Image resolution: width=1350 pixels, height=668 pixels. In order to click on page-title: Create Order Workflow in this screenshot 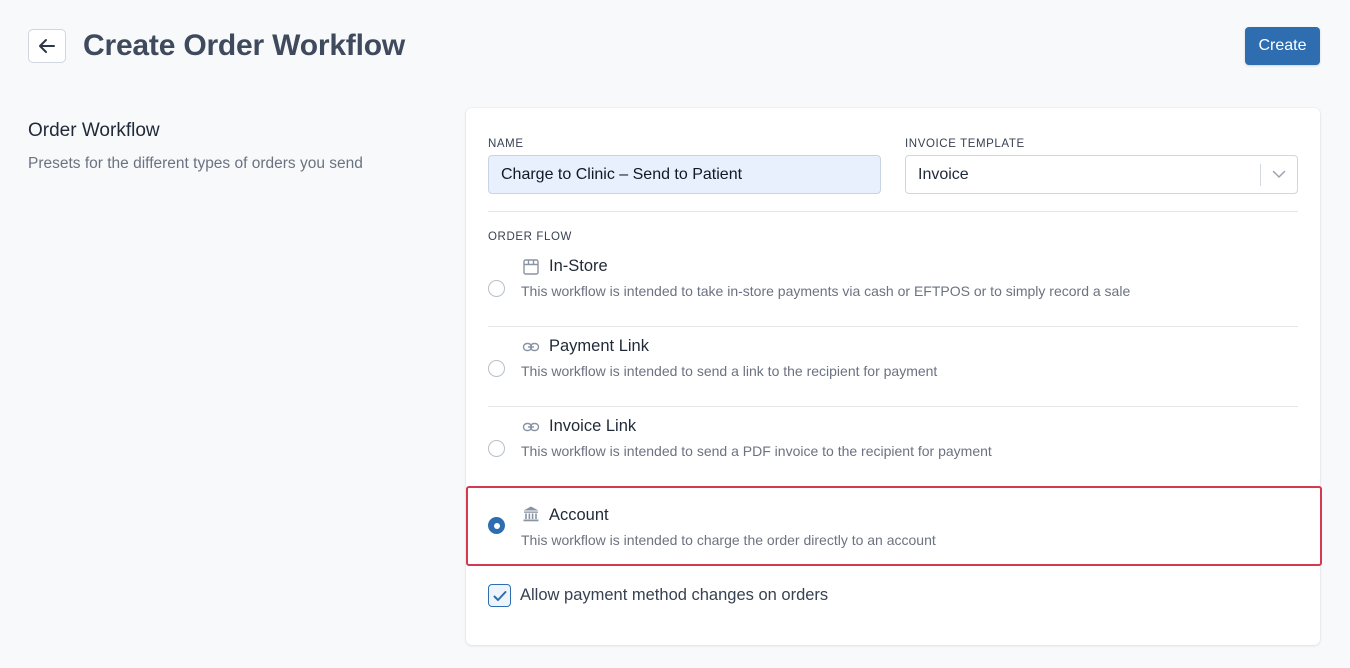, I will do `click(244, 45)`.